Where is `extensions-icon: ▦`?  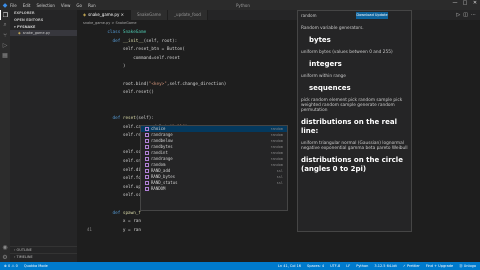 extensions-icon: ▦ is located at coordinates (5, 55).